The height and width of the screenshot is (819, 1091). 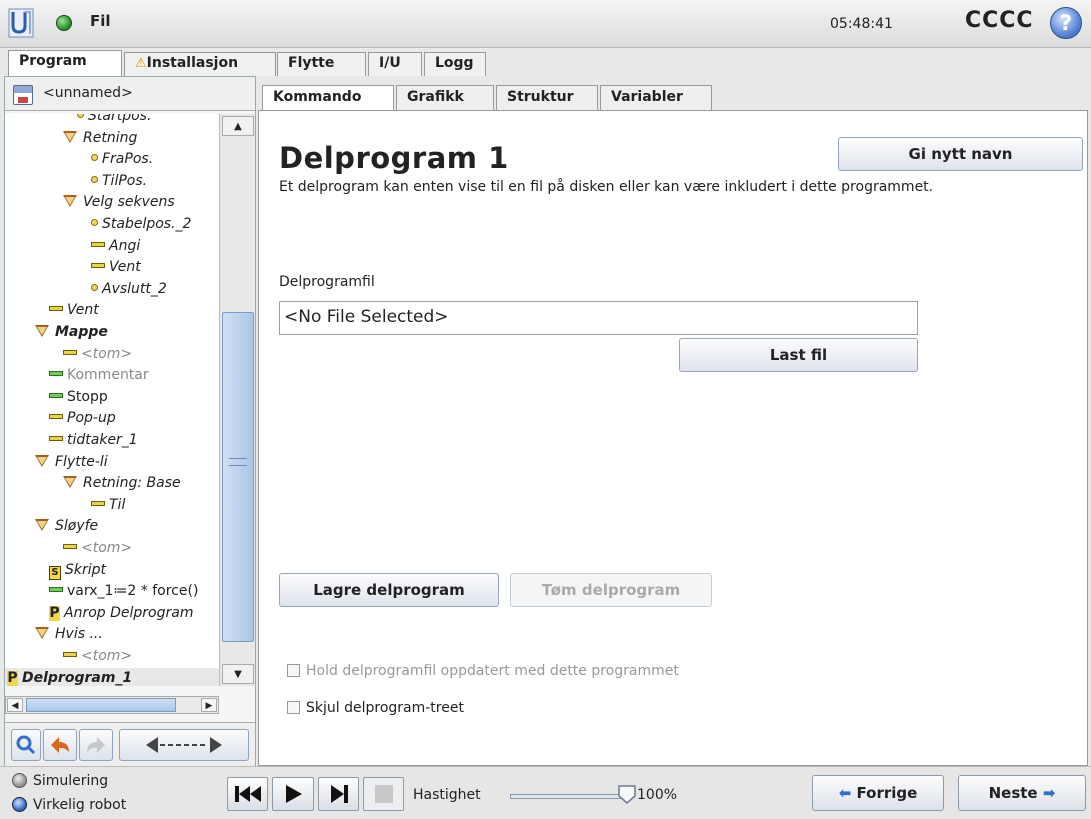 I want to click on play-button, so click(x=293, y=794).